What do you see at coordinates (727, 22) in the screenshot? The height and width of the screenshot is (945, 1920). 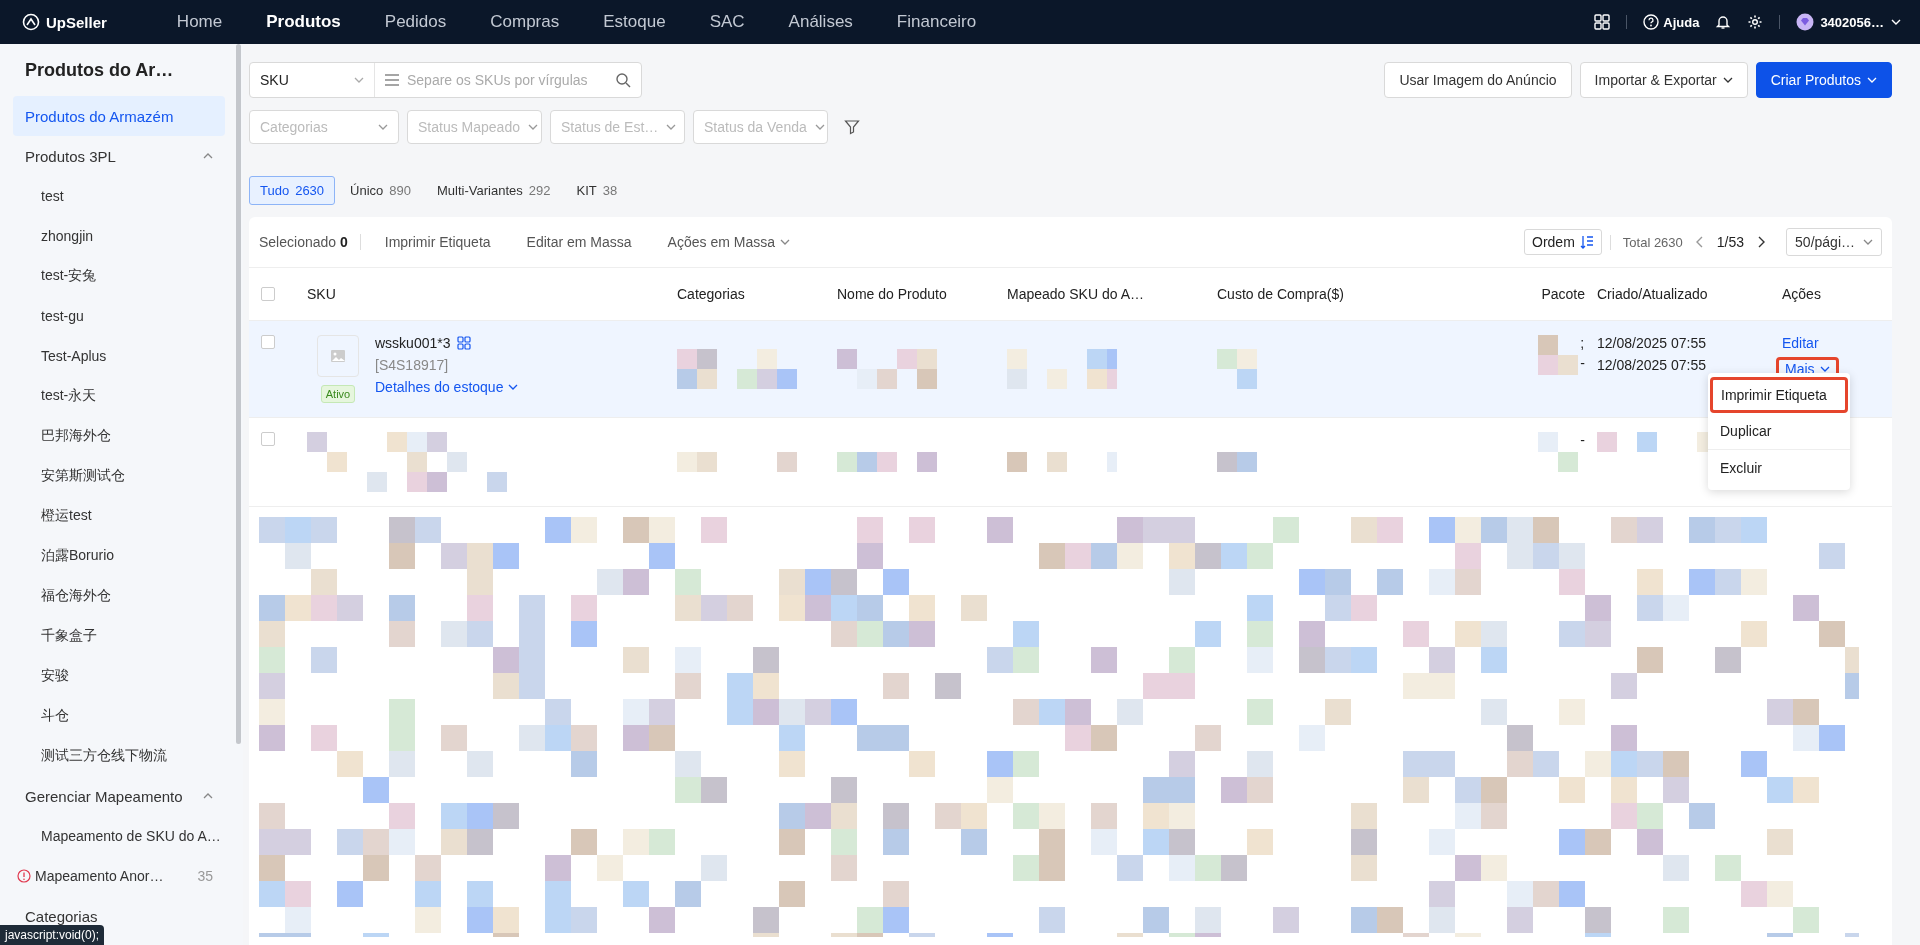 I see `nav-tab: SAC` at bounding box center [727, 22].